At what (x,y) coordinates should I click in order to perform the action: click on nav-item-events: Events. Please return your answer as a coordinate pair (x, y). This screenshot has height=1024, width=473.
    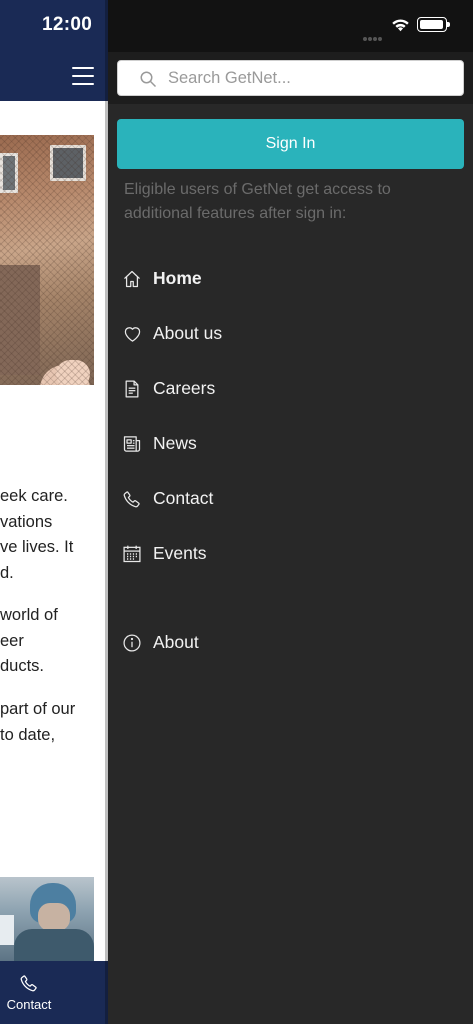
    Looking at the image, I should click on (290, 554).